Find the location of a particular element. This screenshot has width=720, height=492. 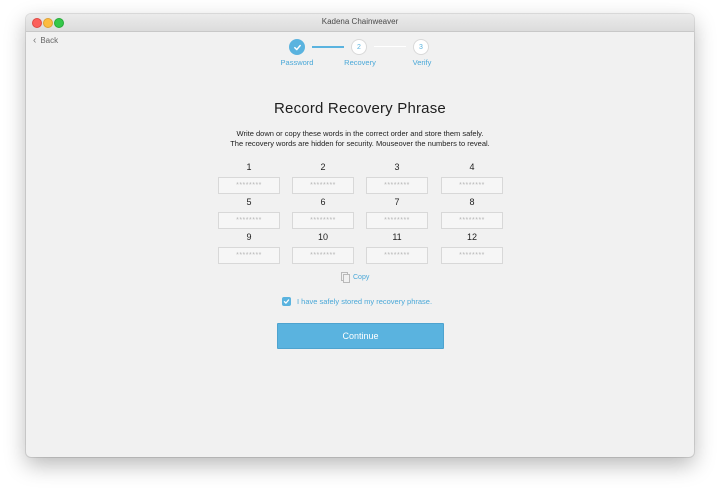

chevron-left-icon: ‹ is located at coordinates (35, 40).